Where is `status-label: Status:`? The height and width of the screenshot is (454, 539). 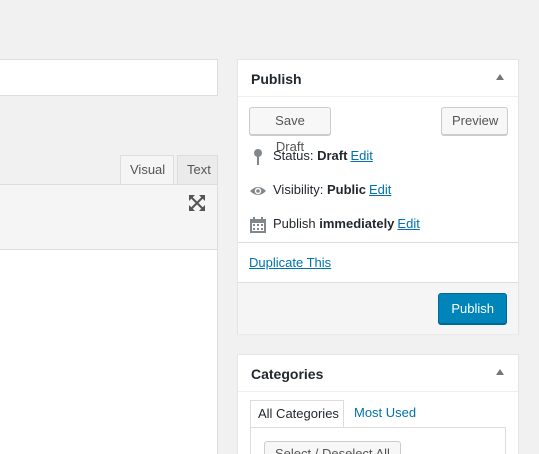 status-label: Status: is located at coordinates (293, 155).